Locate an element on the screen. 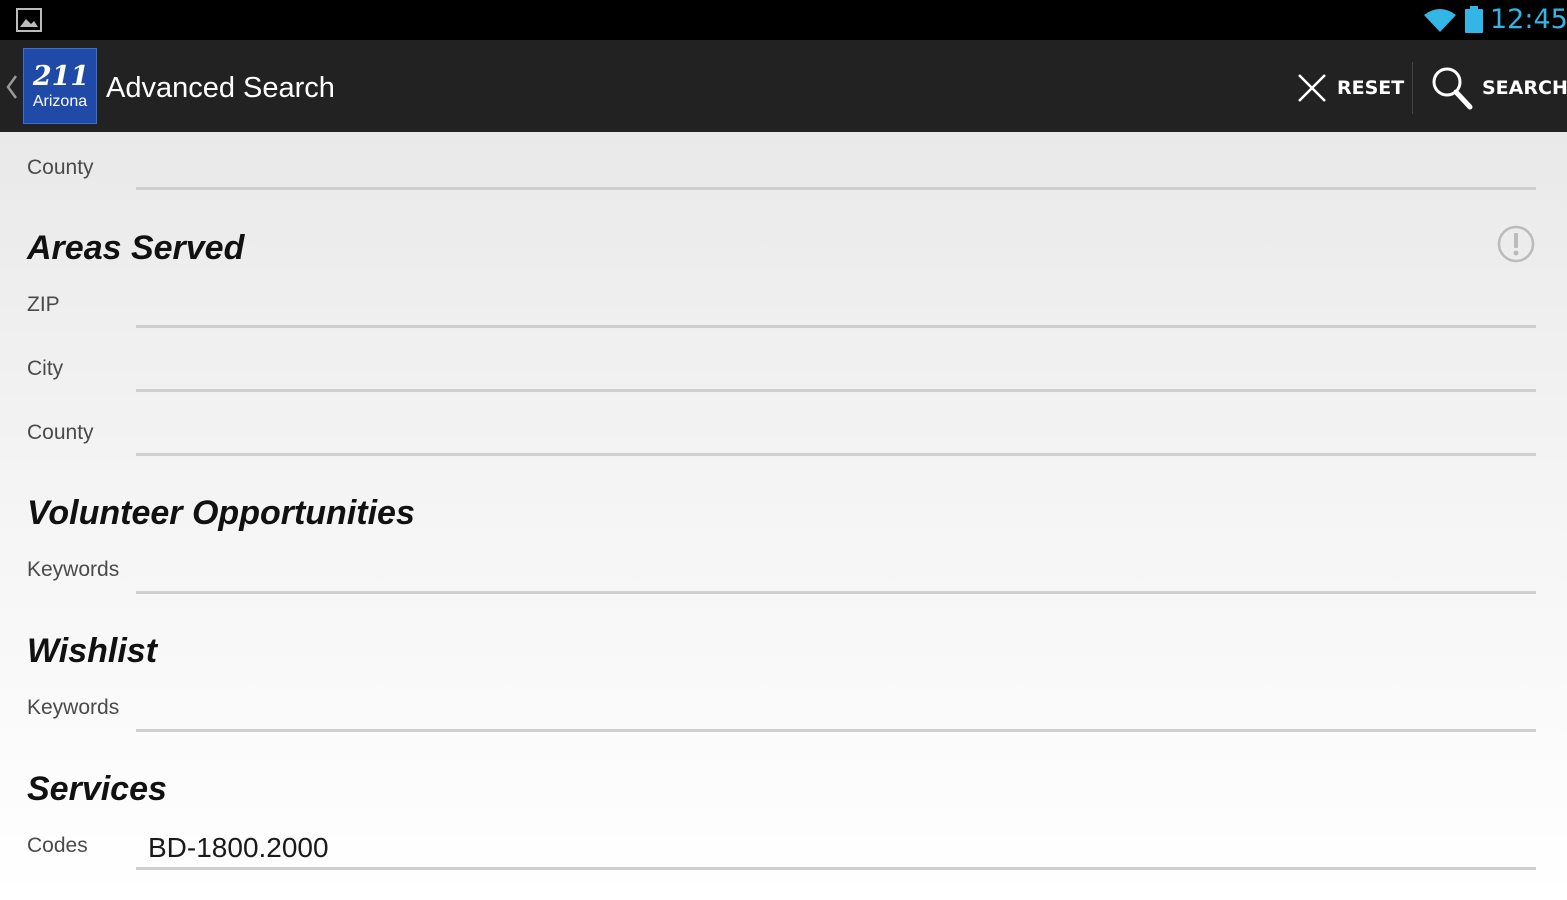  status-bar: 12:45 is located at coordinates (783, 20).